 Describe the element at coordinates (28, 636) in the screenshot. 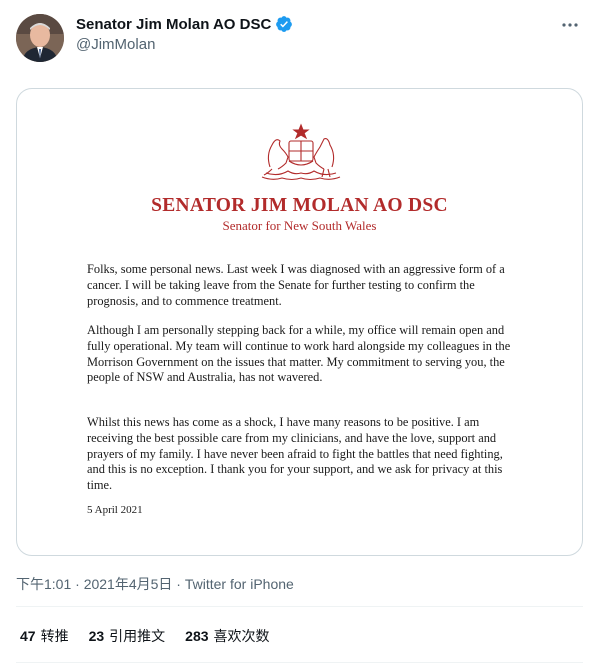

I see `retweets-count: 47` at that location.